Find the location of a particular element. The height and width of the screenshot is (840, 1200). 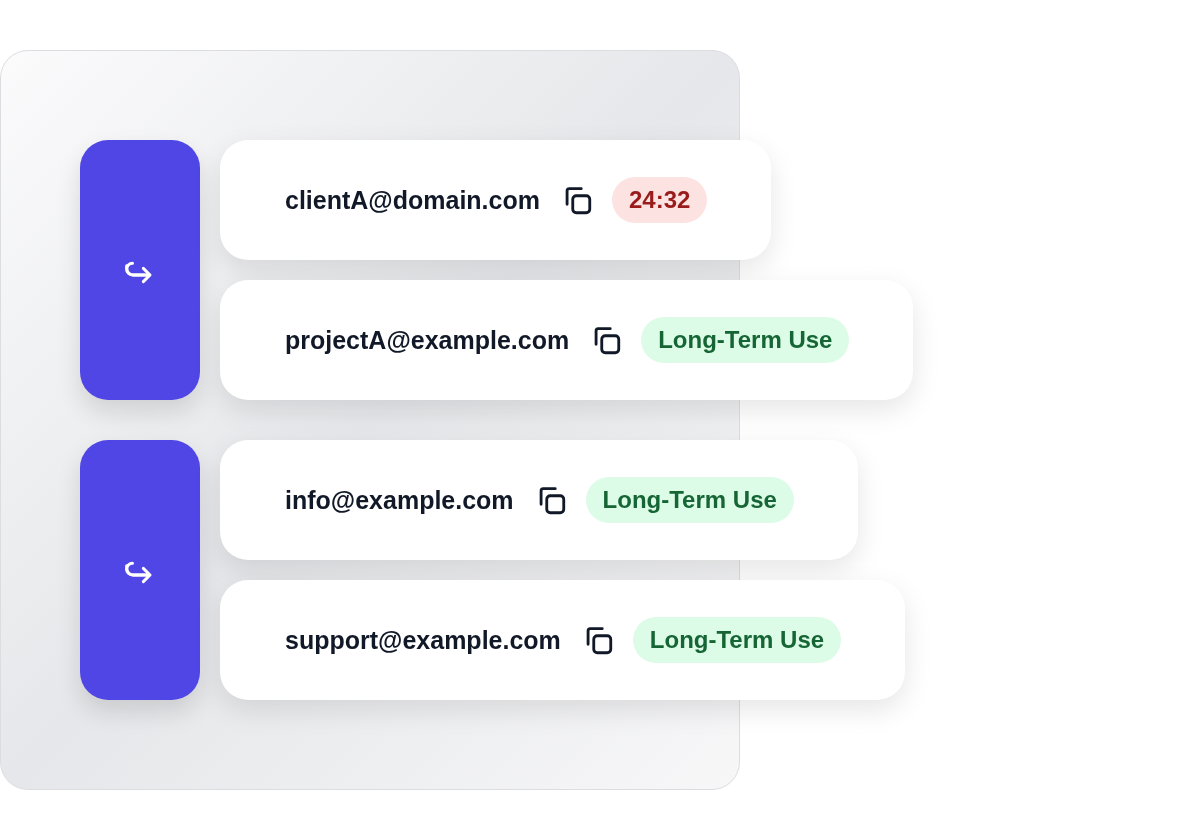

email-address: info@example.com is located at coordinates (399, 500).